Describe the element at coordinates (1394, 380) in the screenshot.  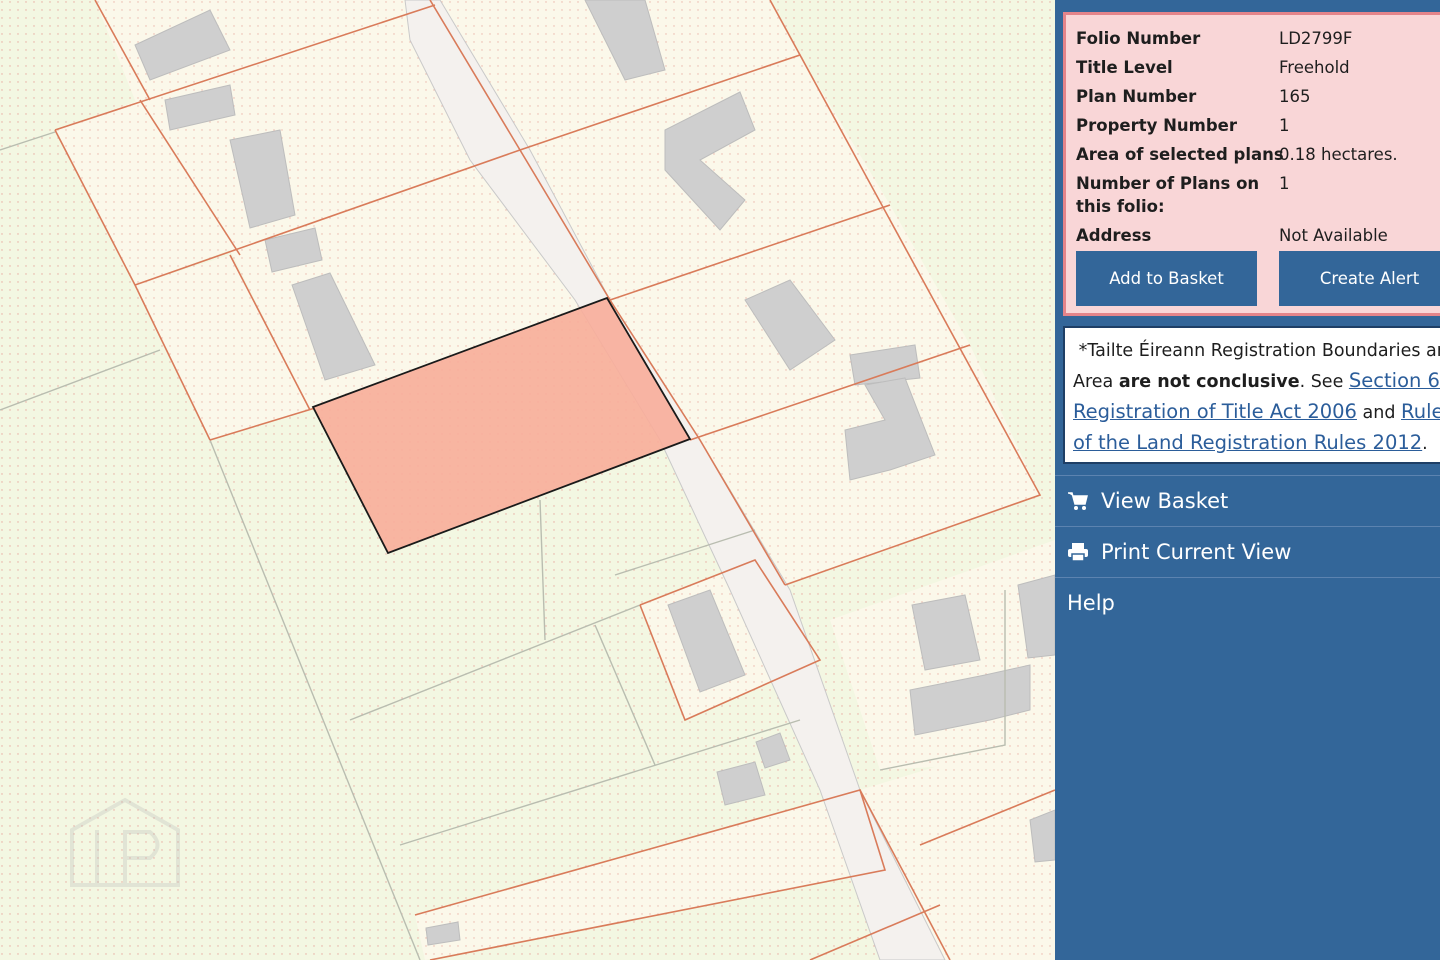
I see `section-62-link: Section 62(` at that location.